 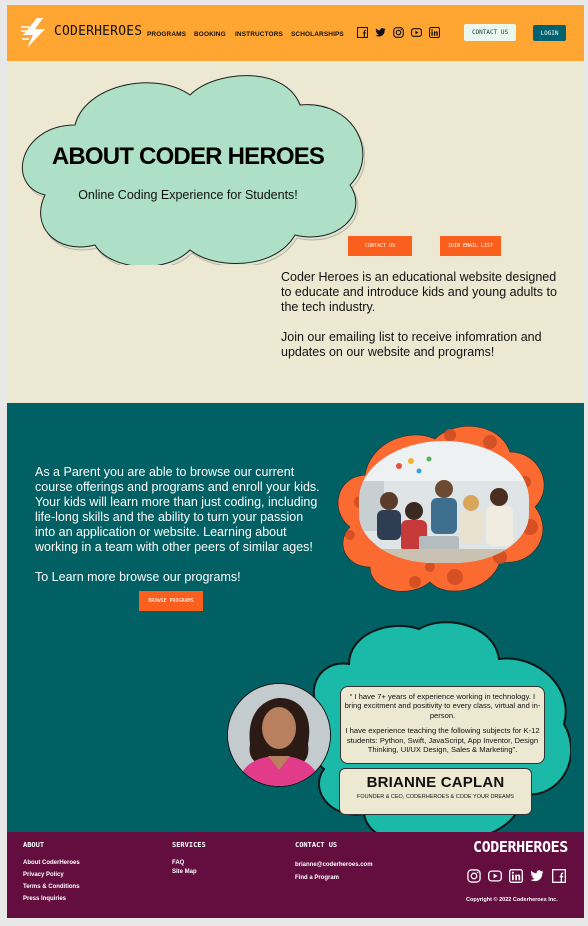 I want to click on nav-scholarships: SCHOLARSHIPS, so click(x=317, y=34).